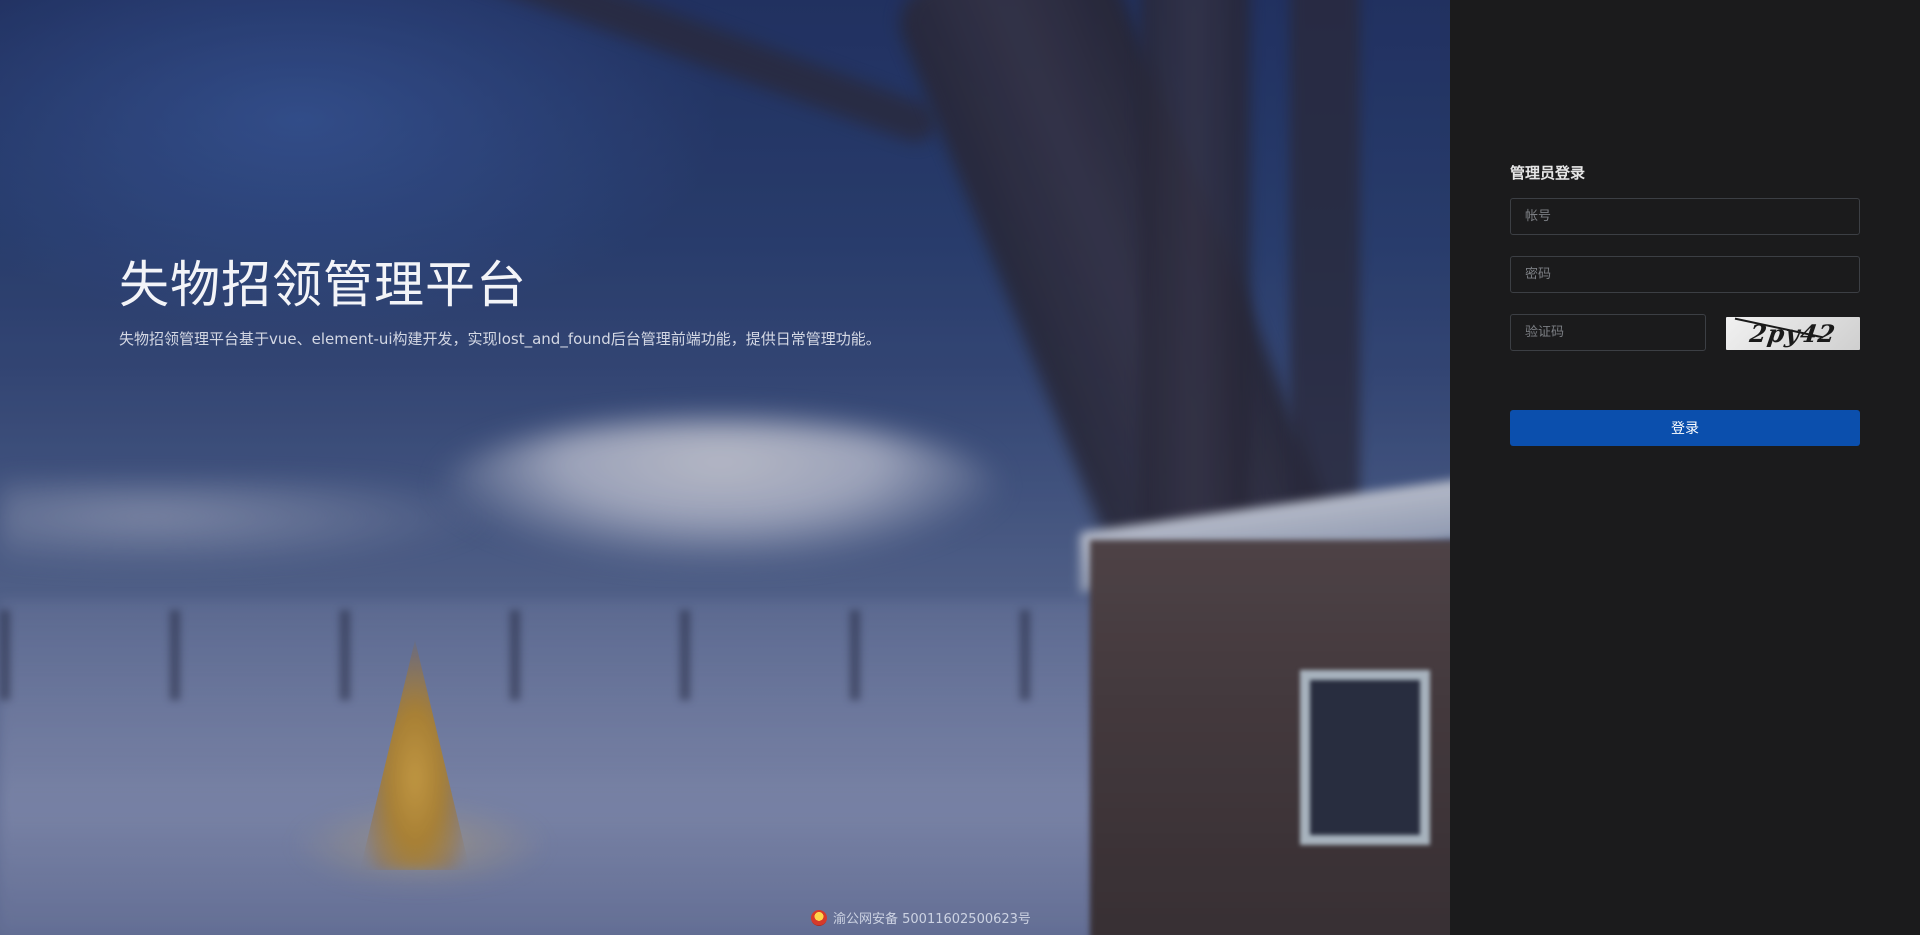 Image resolution: width=1920 pixels, height=935 pixels. I want to click on footer-record: 渝公网安备 50011602500623号, so click(921, 917).